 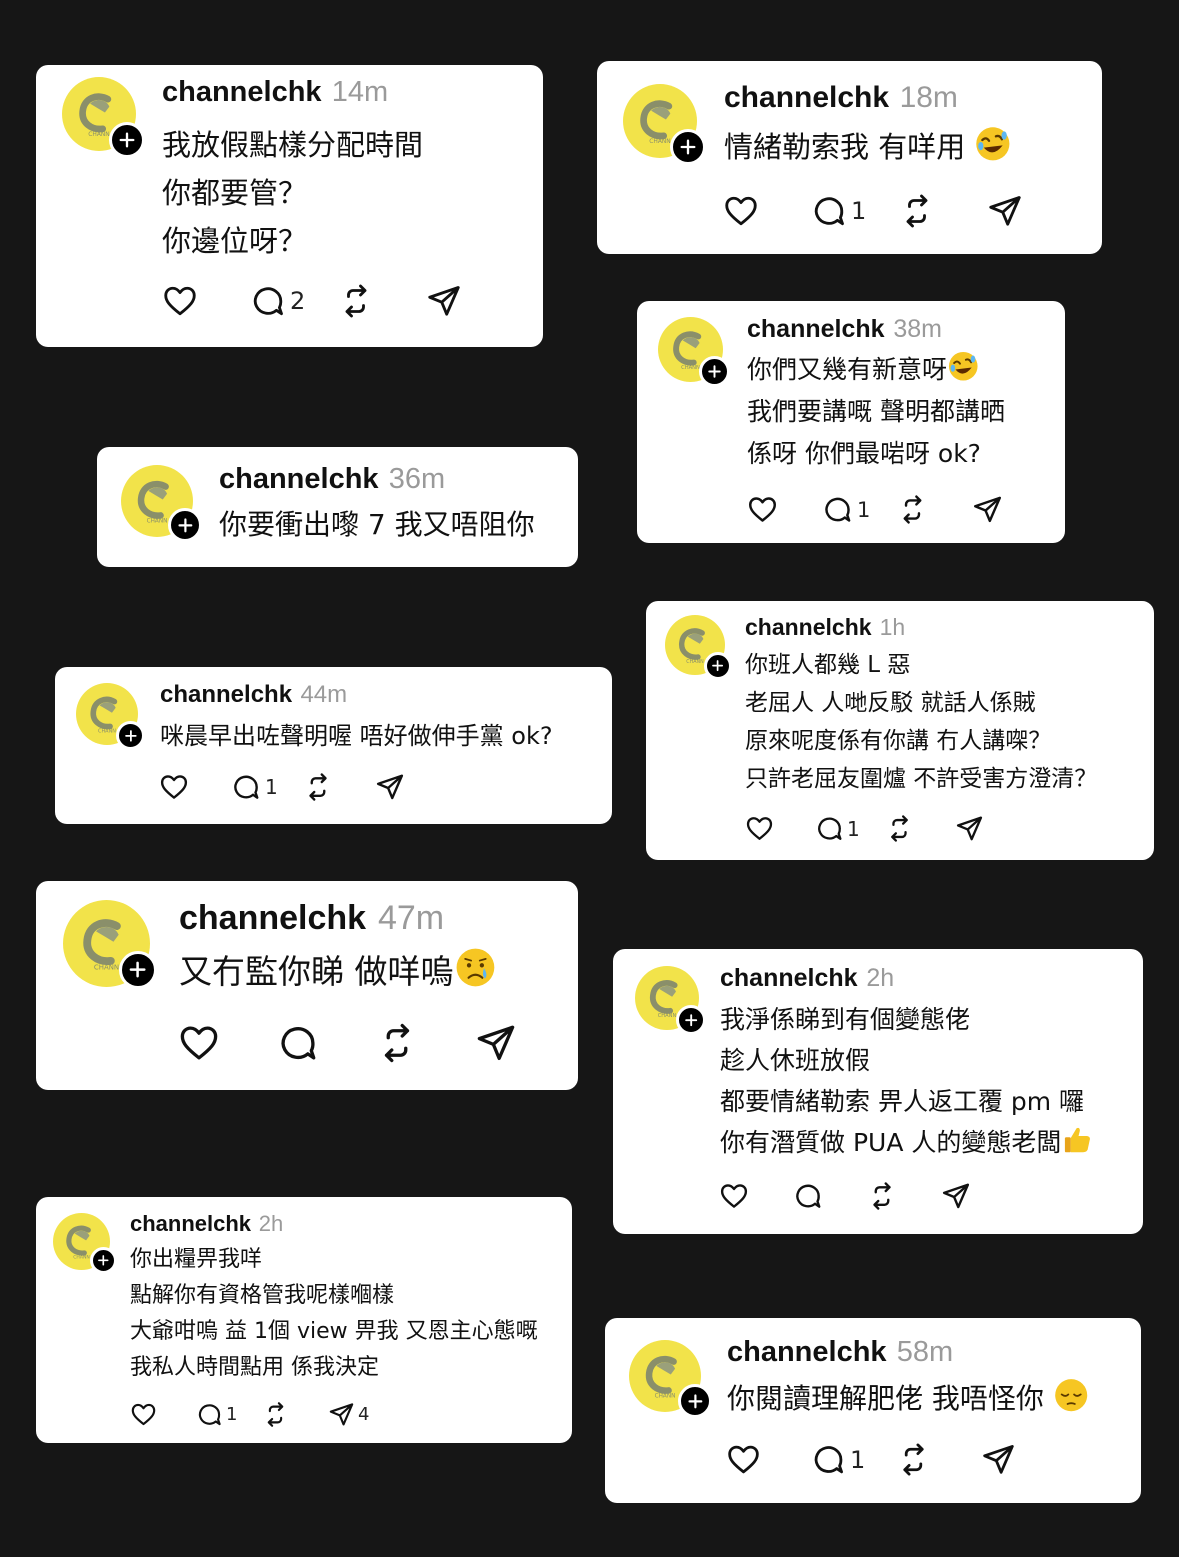 I want to click on thumbs-up-emoji-icon, so click(x=1077, y=1139).